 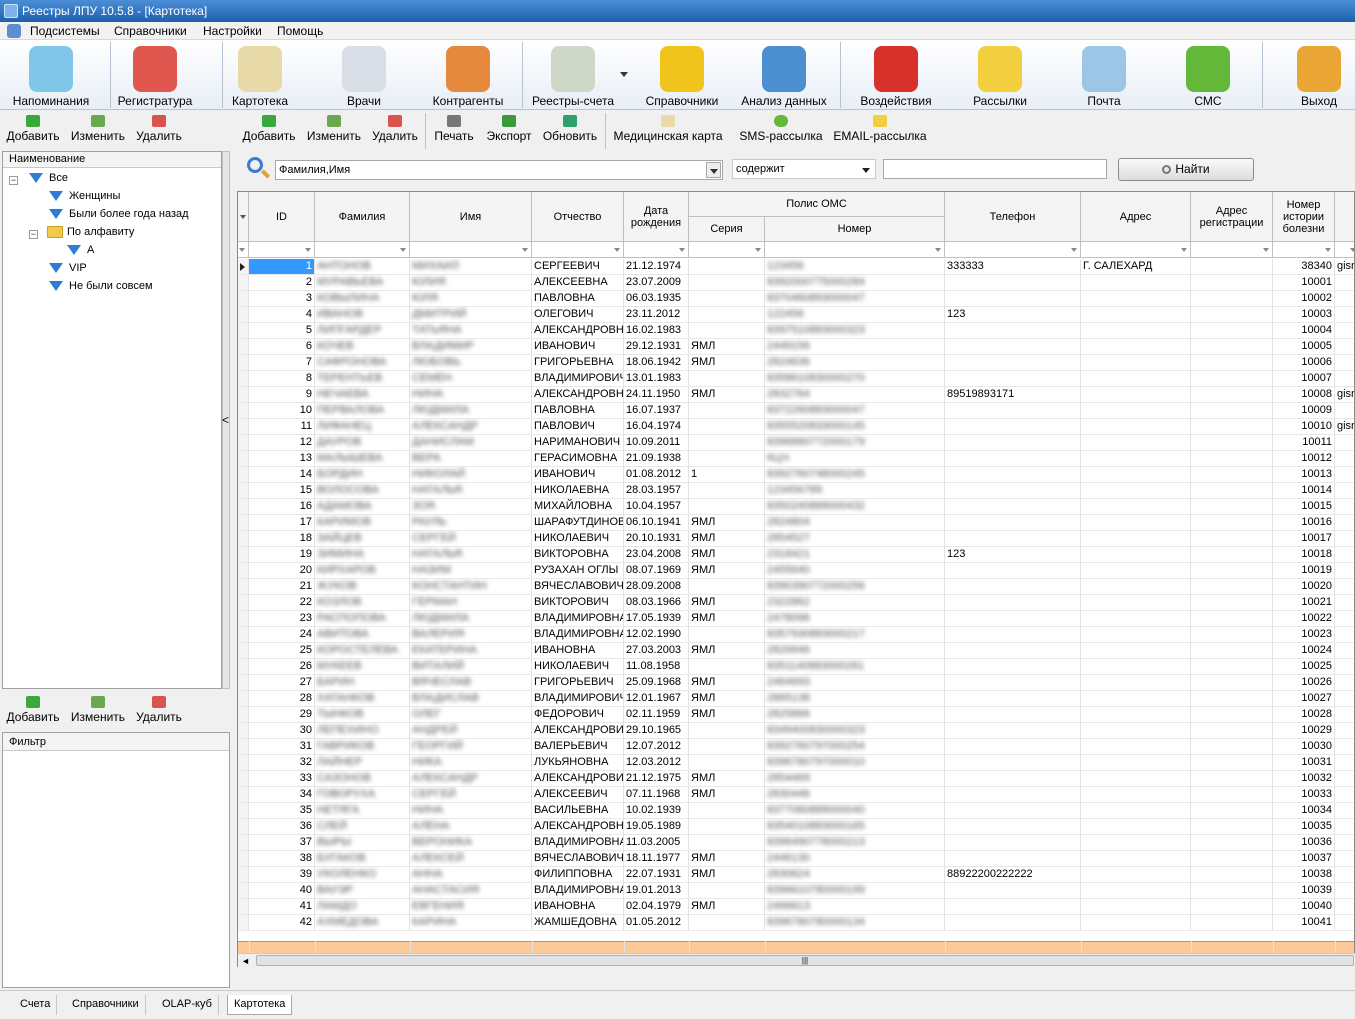 I want to click on cell-history-number: 10007, so click(x=1304, y=379).